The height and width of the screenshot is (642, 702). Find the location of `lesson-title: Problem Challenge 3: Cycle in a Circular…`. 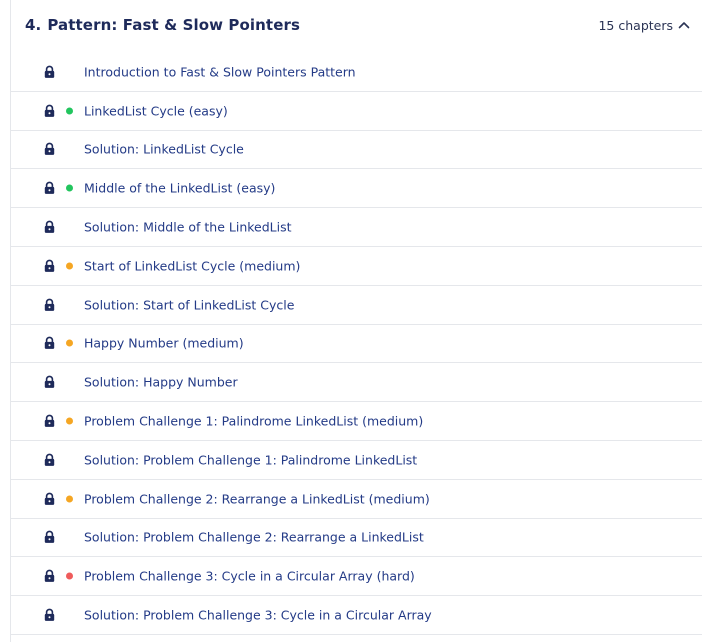

lesson-title: Problem Challenge 3: Cycle in a Circular… is located at coordinates (249, 576).